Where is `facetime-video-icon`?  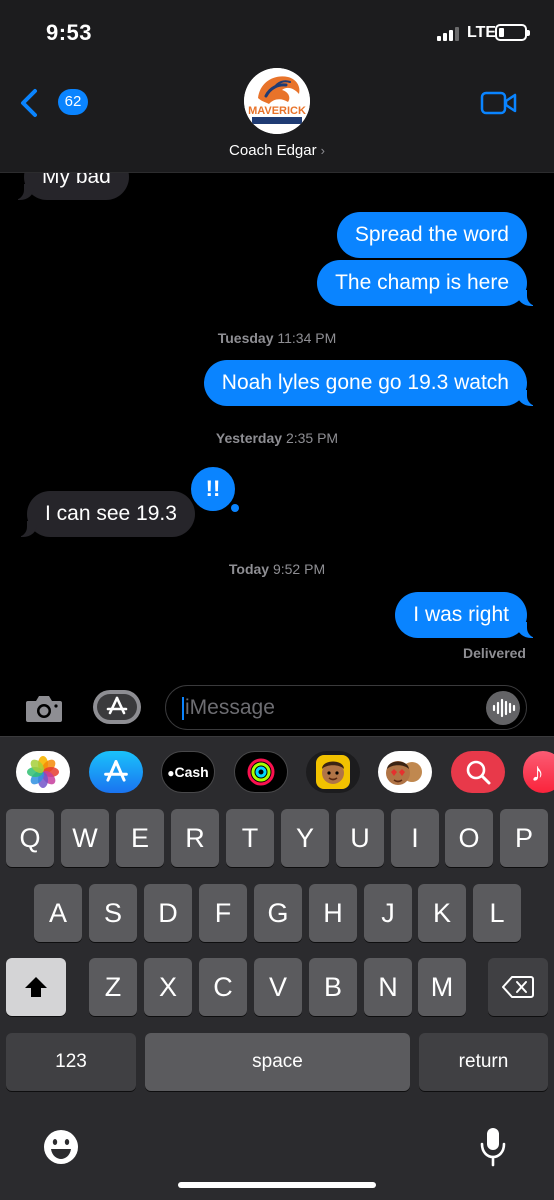
facetime-video-icon is located at coordinates (499, 103).